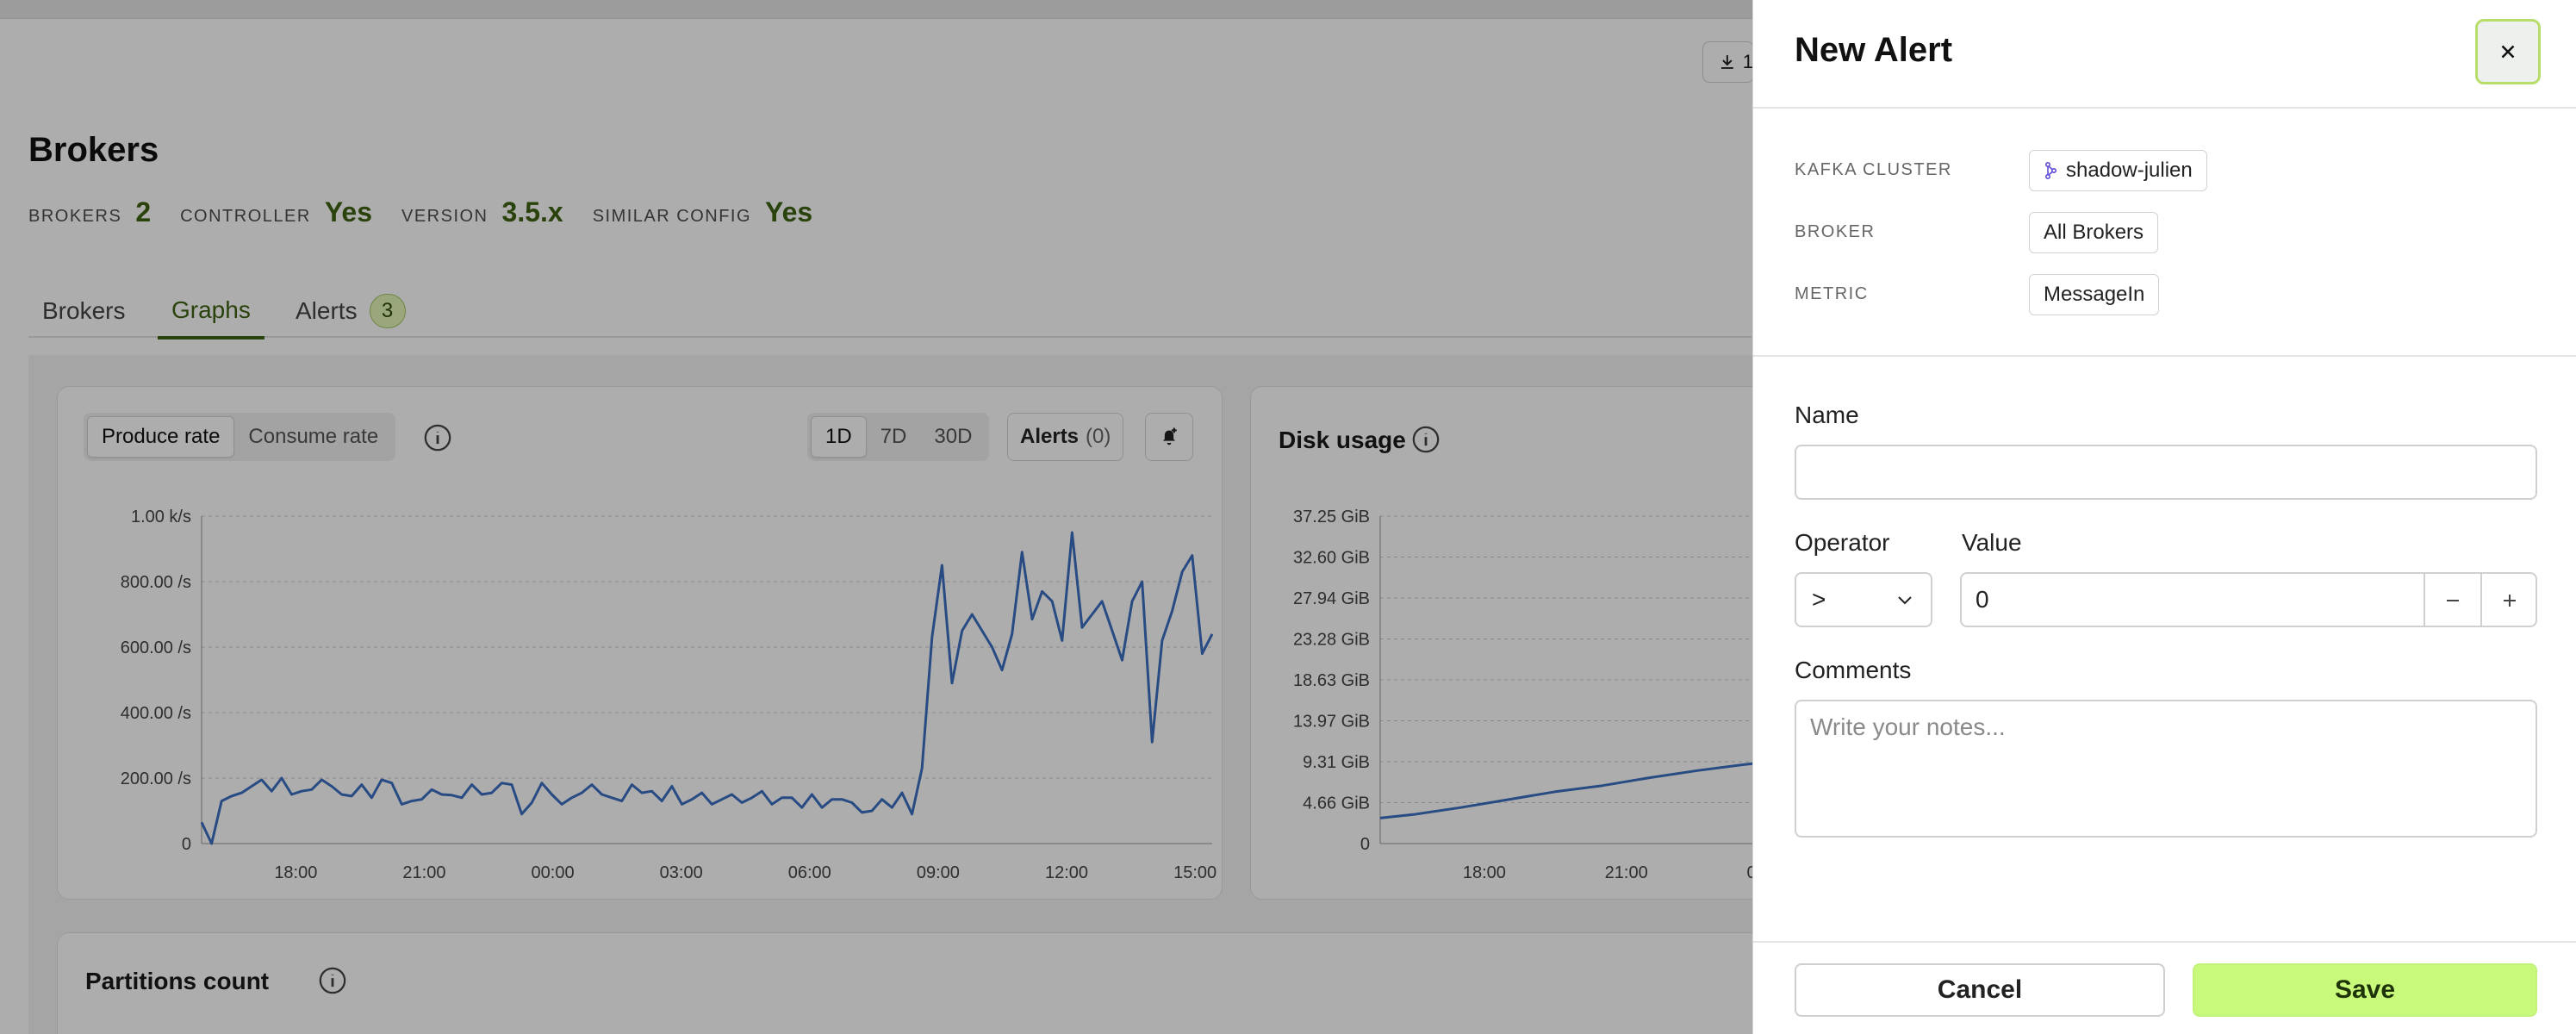 The width and height of the screenshot is (2576, 1034). What do you see at coordinates (2193, 600) in the screenshot?
I see `value-input` at bounding box center [2193, 600].